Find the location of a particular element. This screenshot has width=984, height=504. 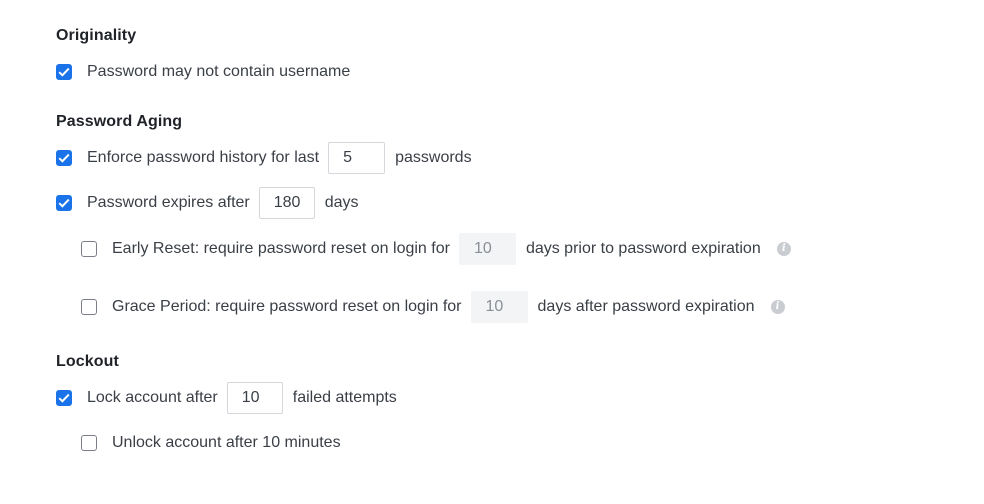

checkbox-lock-account is located at coordinates (64, 398).